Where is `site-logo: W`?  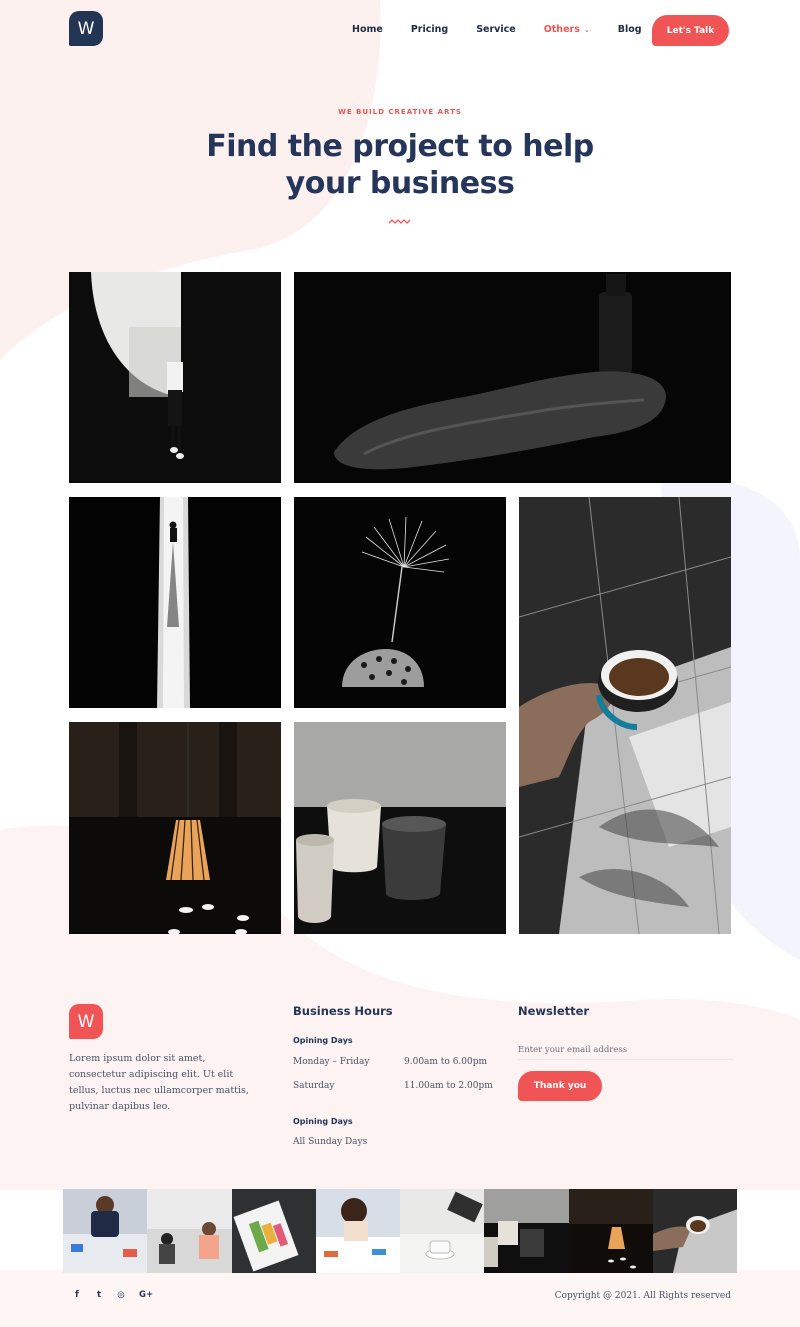 site-logo: W is located at coordinates (86, 28).